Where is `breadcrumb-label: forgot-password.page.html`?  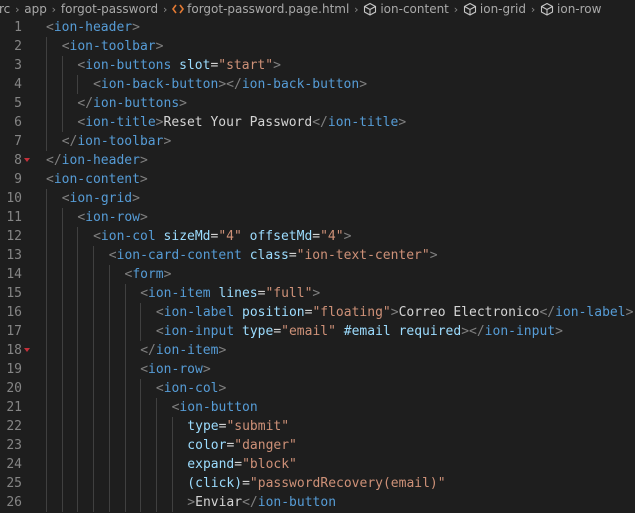
breadcrumb-label: forgot-password.page.html is located at coordinates (268, 9).